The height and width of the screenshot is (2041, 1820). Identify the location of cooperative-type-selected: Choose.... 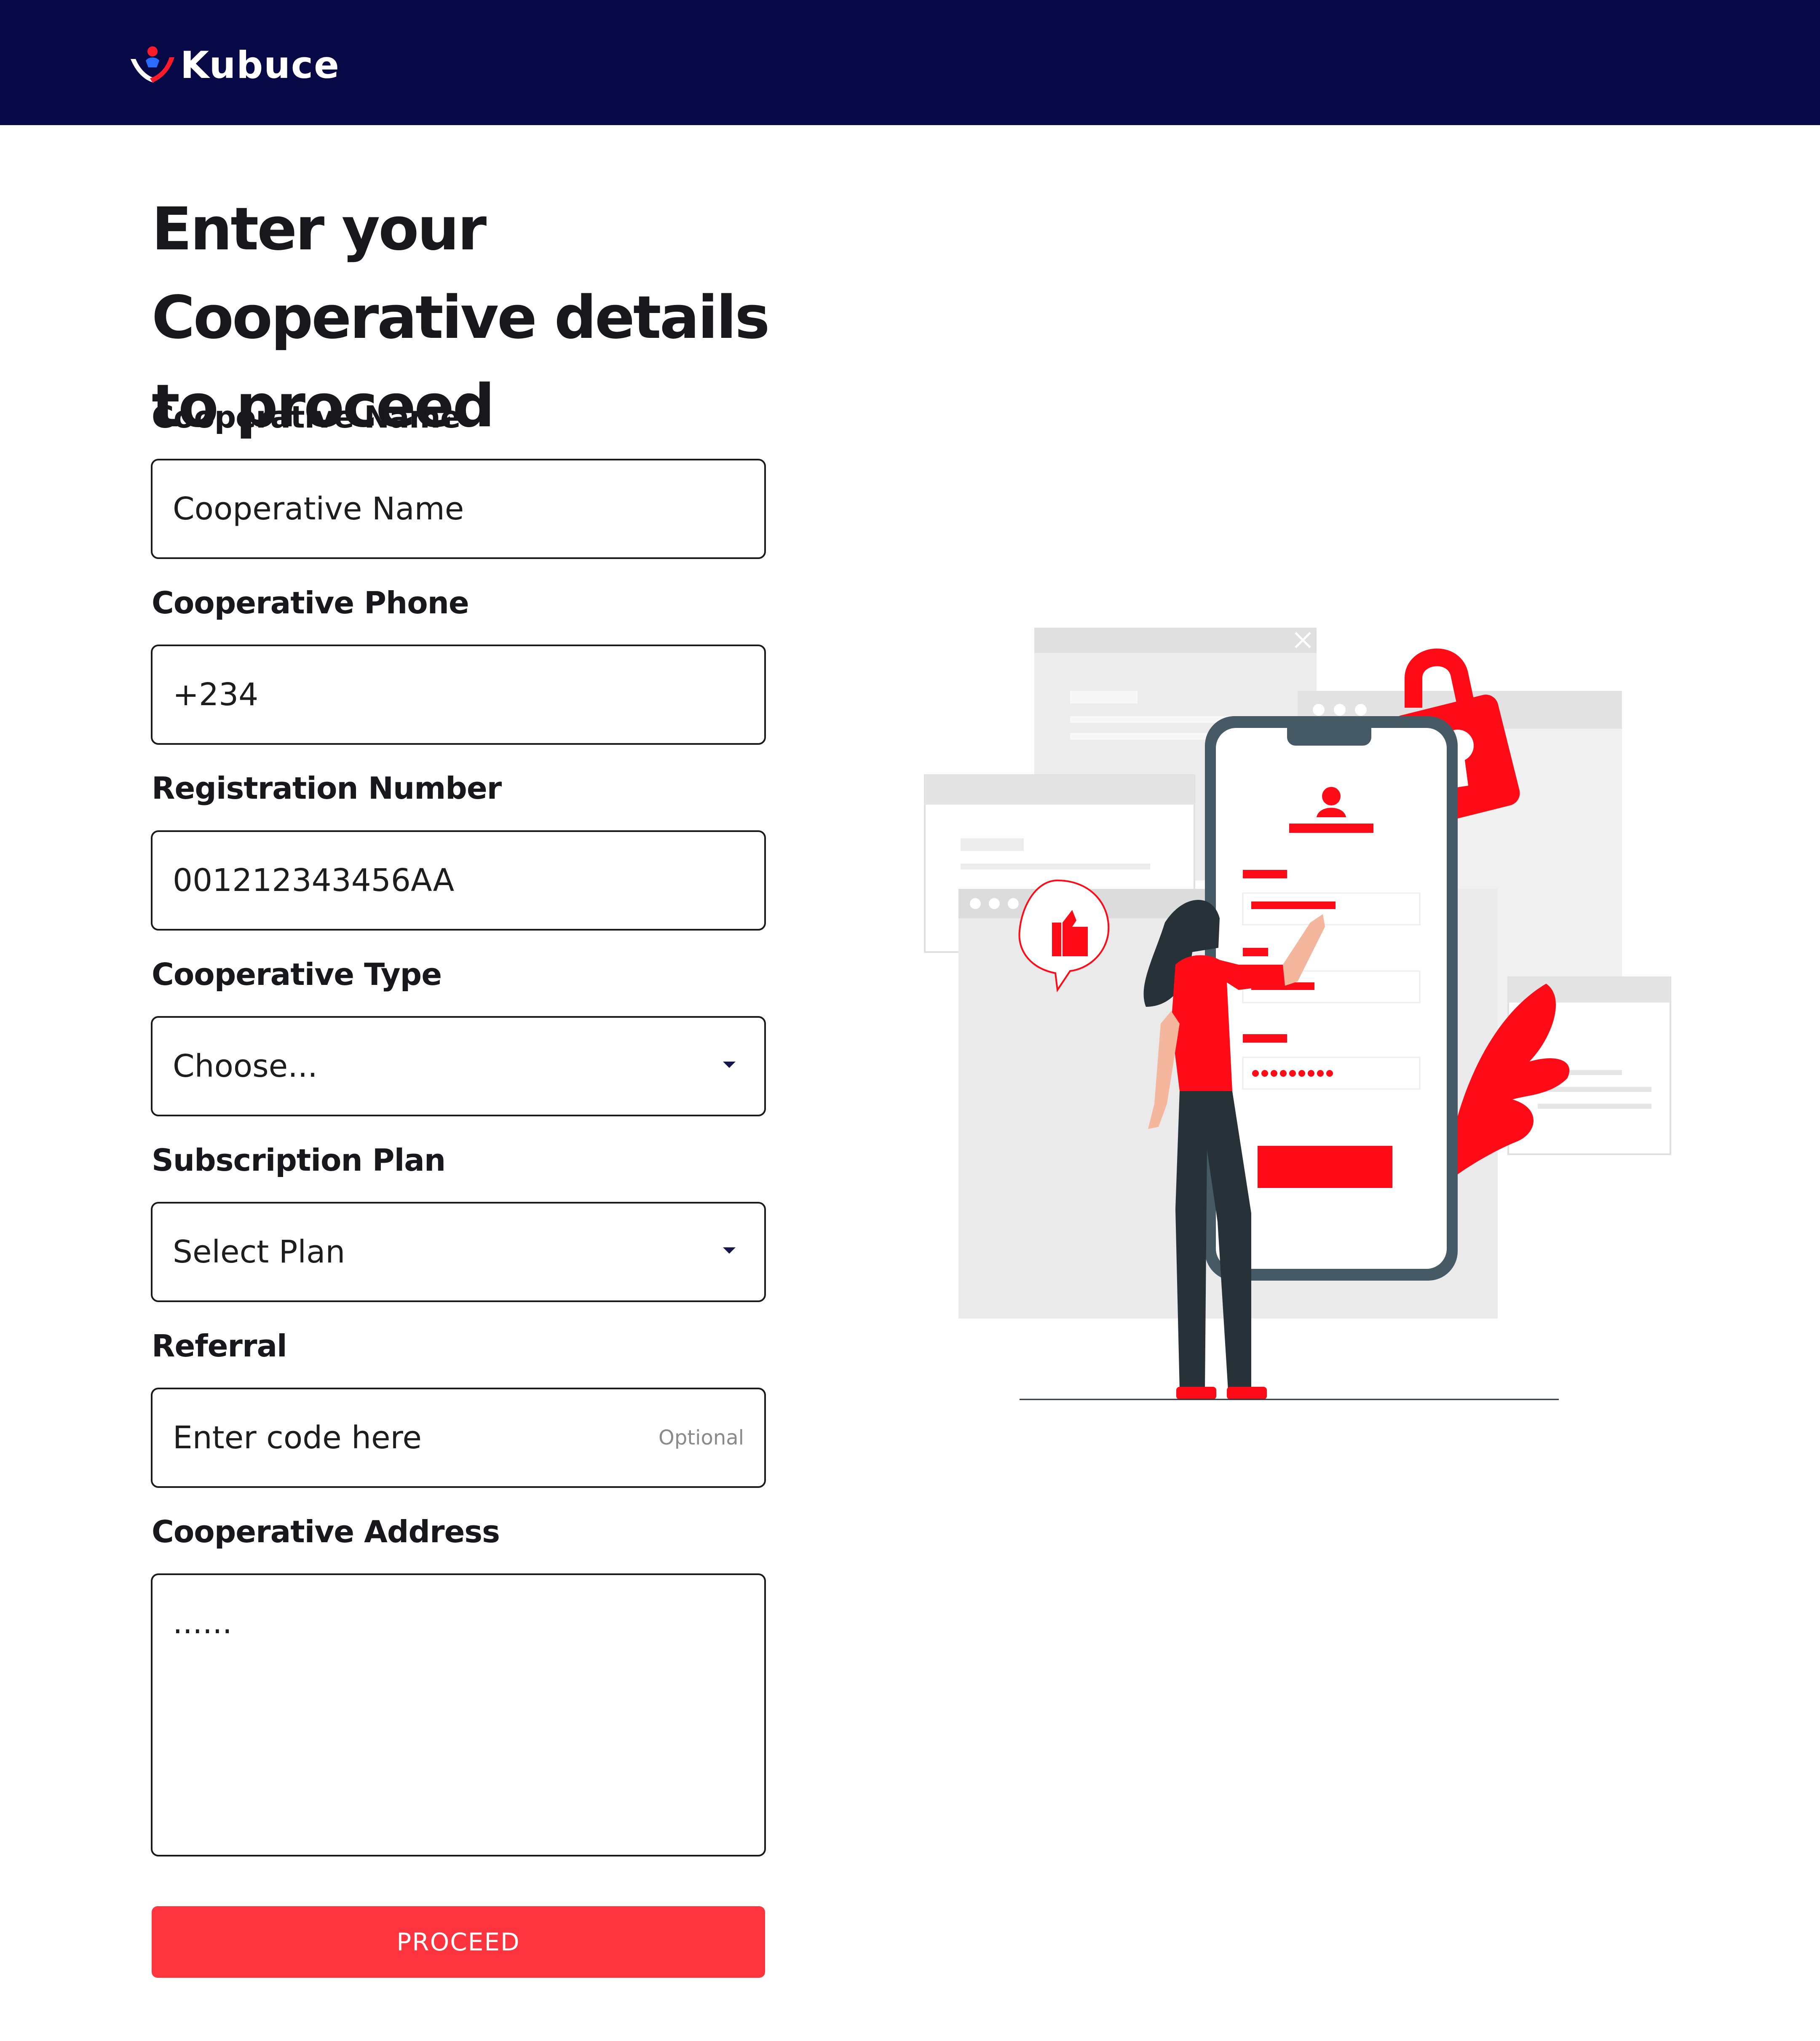
(245, 1066).